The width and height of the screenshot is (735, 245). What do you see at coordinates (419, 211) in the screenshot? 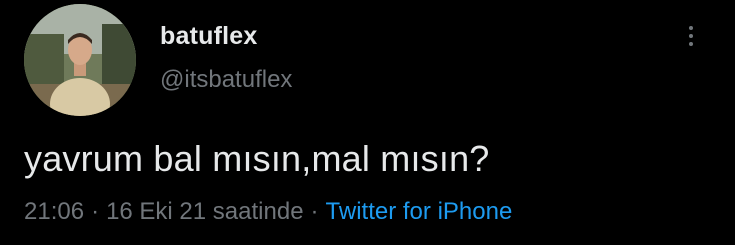
I see `tweet-source-link: Twitter for iPhone` at bounding box center [419, 211].